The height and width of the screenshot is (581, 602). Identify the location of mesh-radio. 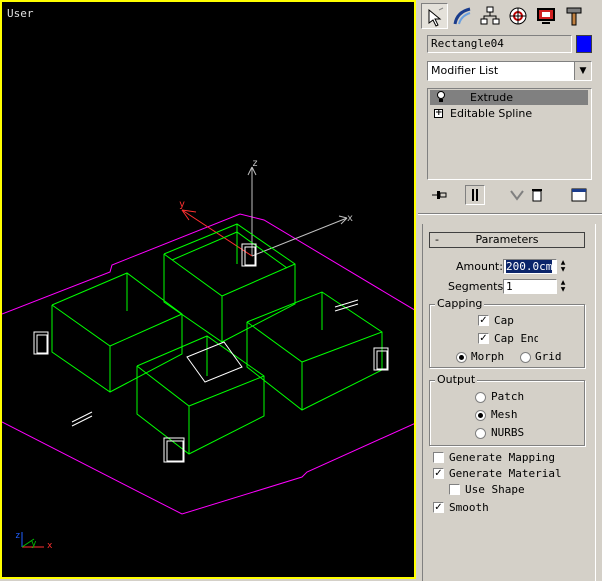
(480, 415).